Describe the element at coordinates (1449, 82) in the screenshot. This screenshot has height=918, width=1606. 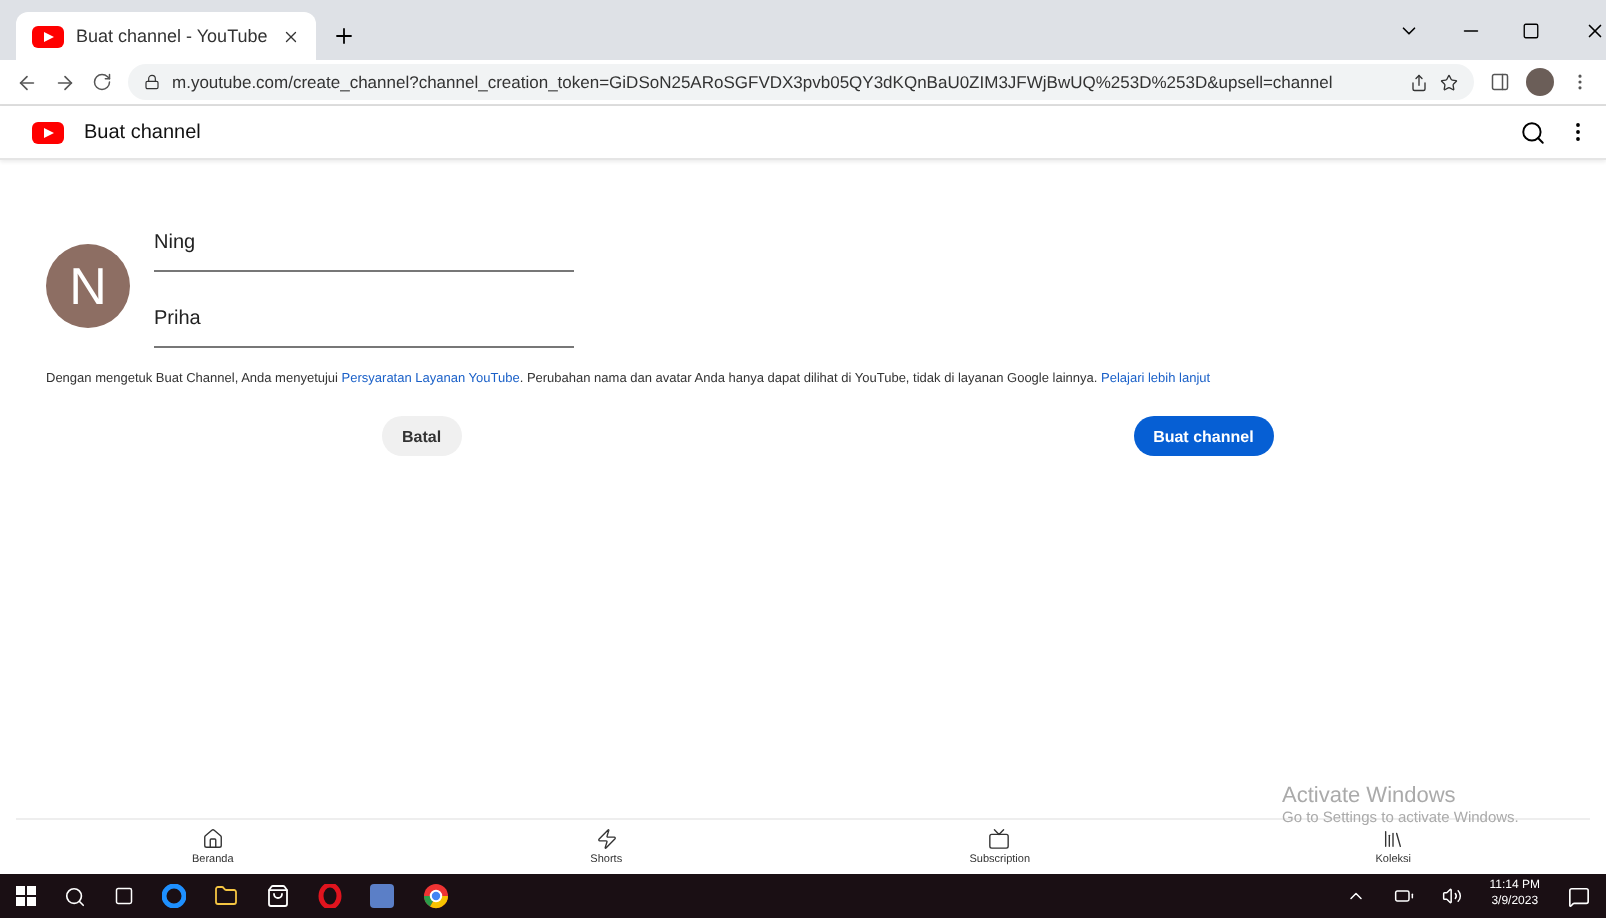
I see `star-icon` at that location.